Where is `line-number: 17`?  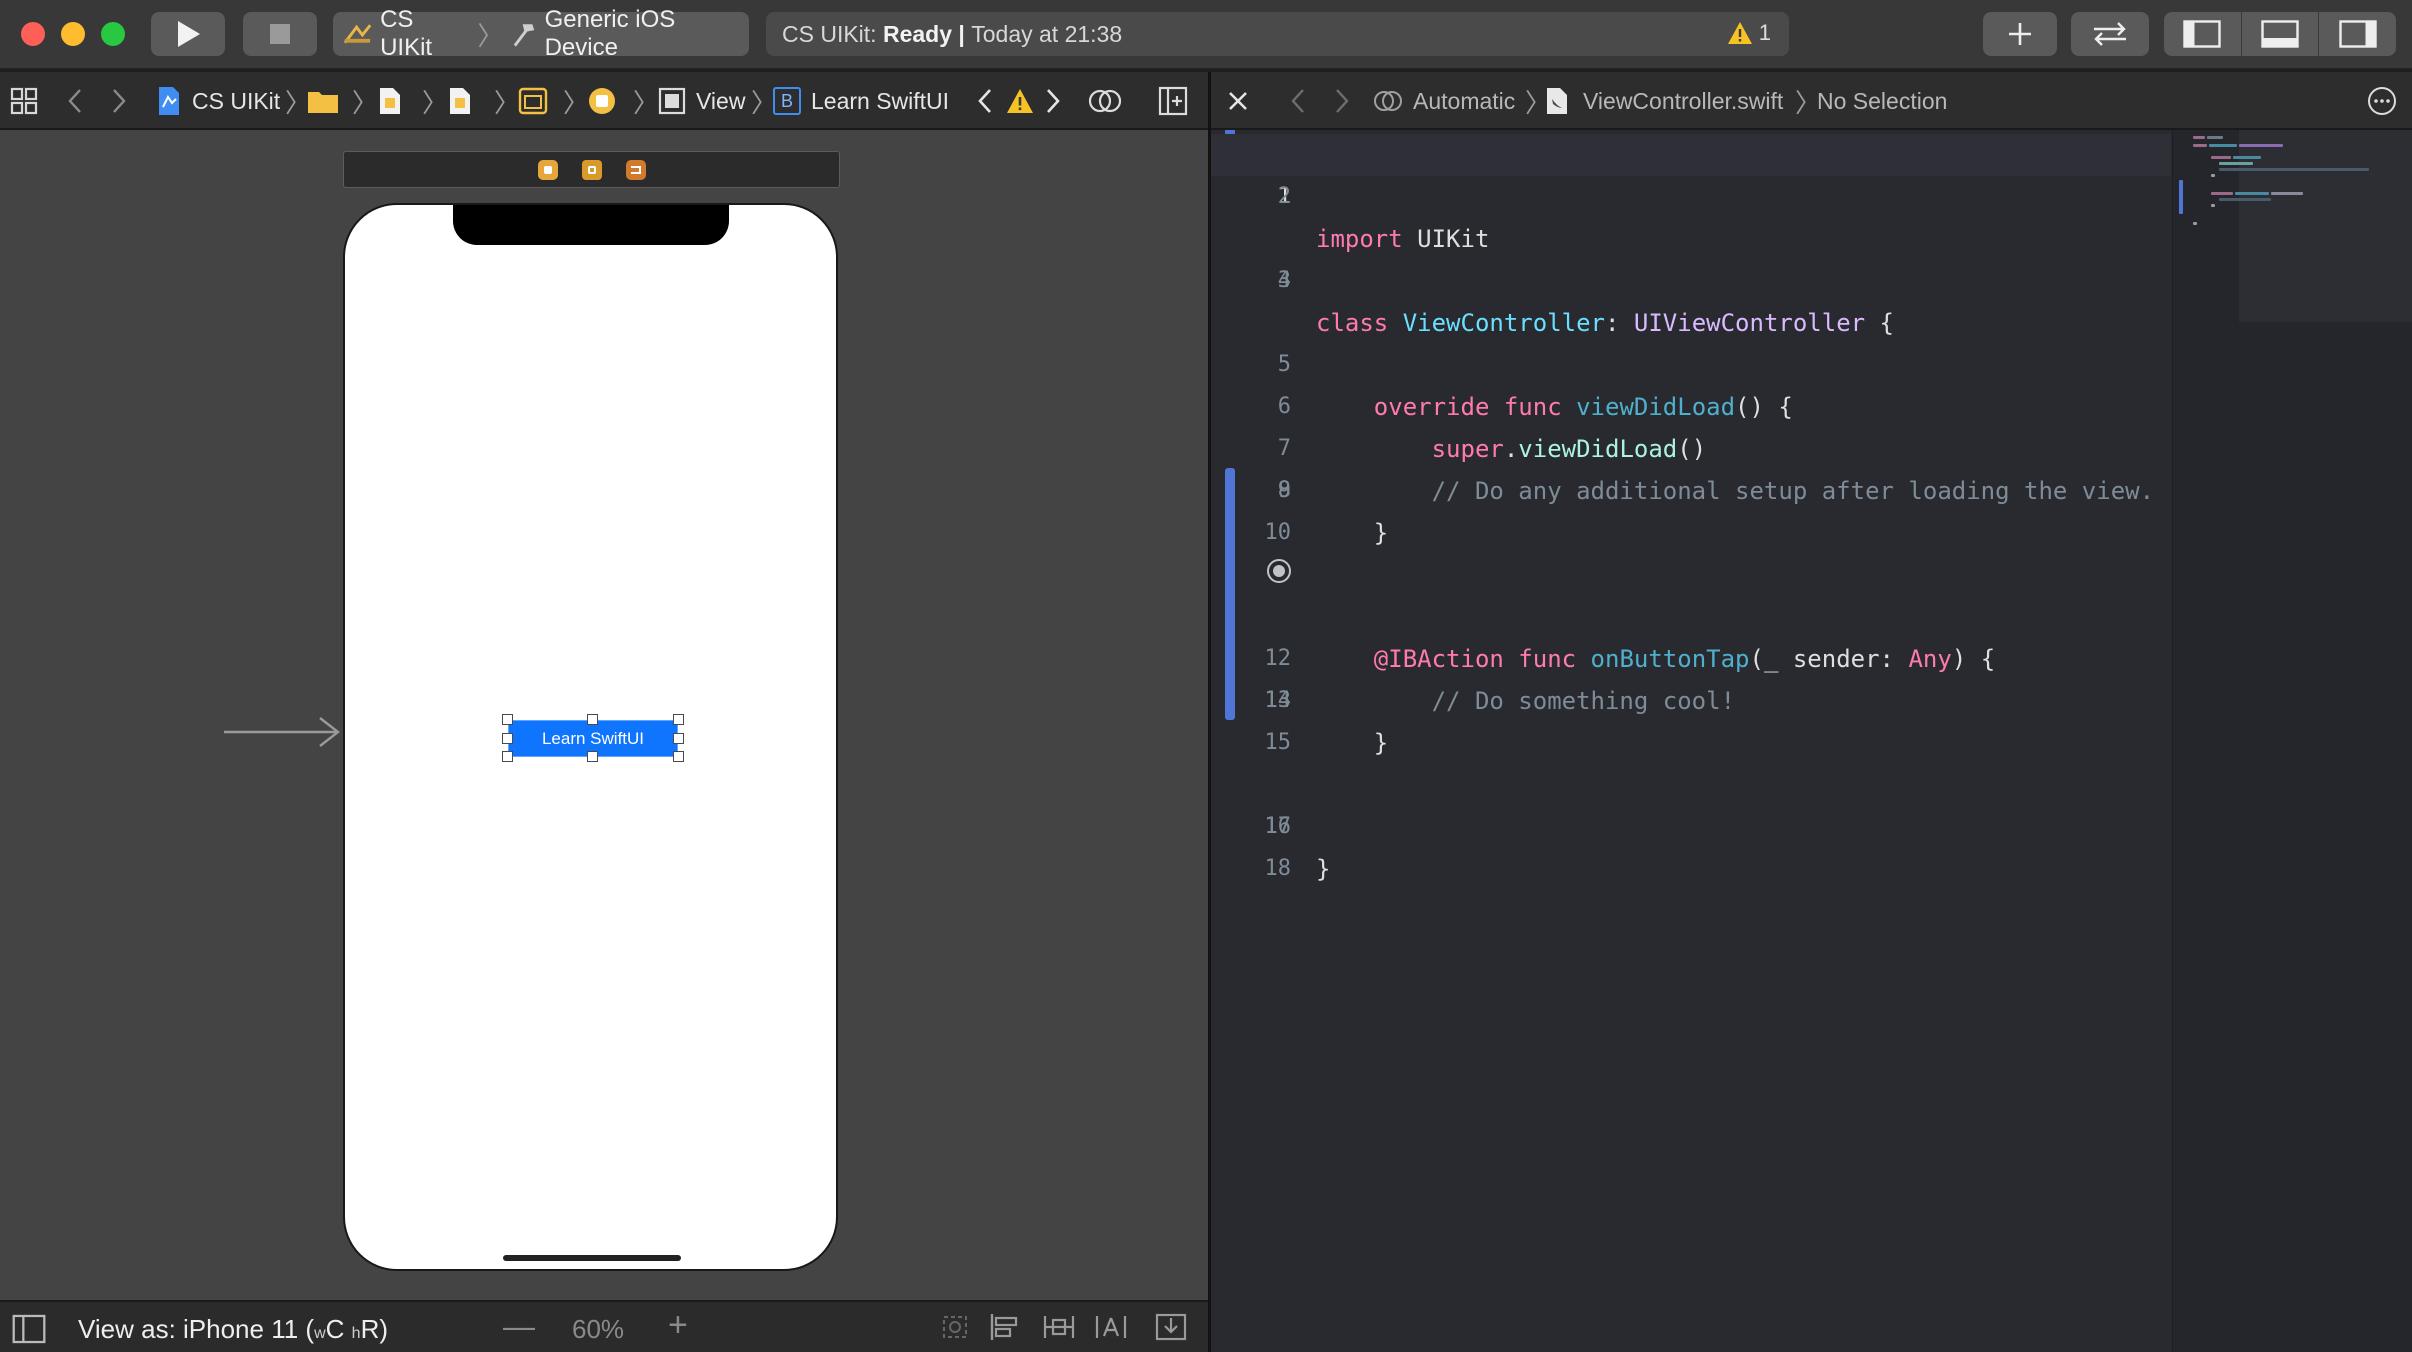
line-number: 17 is located at coordinates (1278, 826).